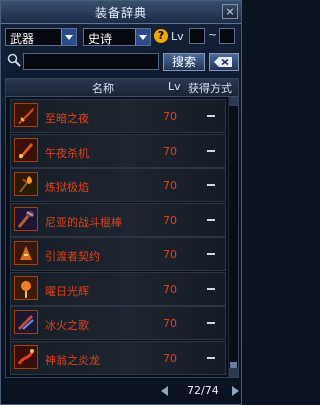 The width and height of the screenshot is (320, 405). I want to click on table-row: 炼狱极焰 70, so click(118, 185).